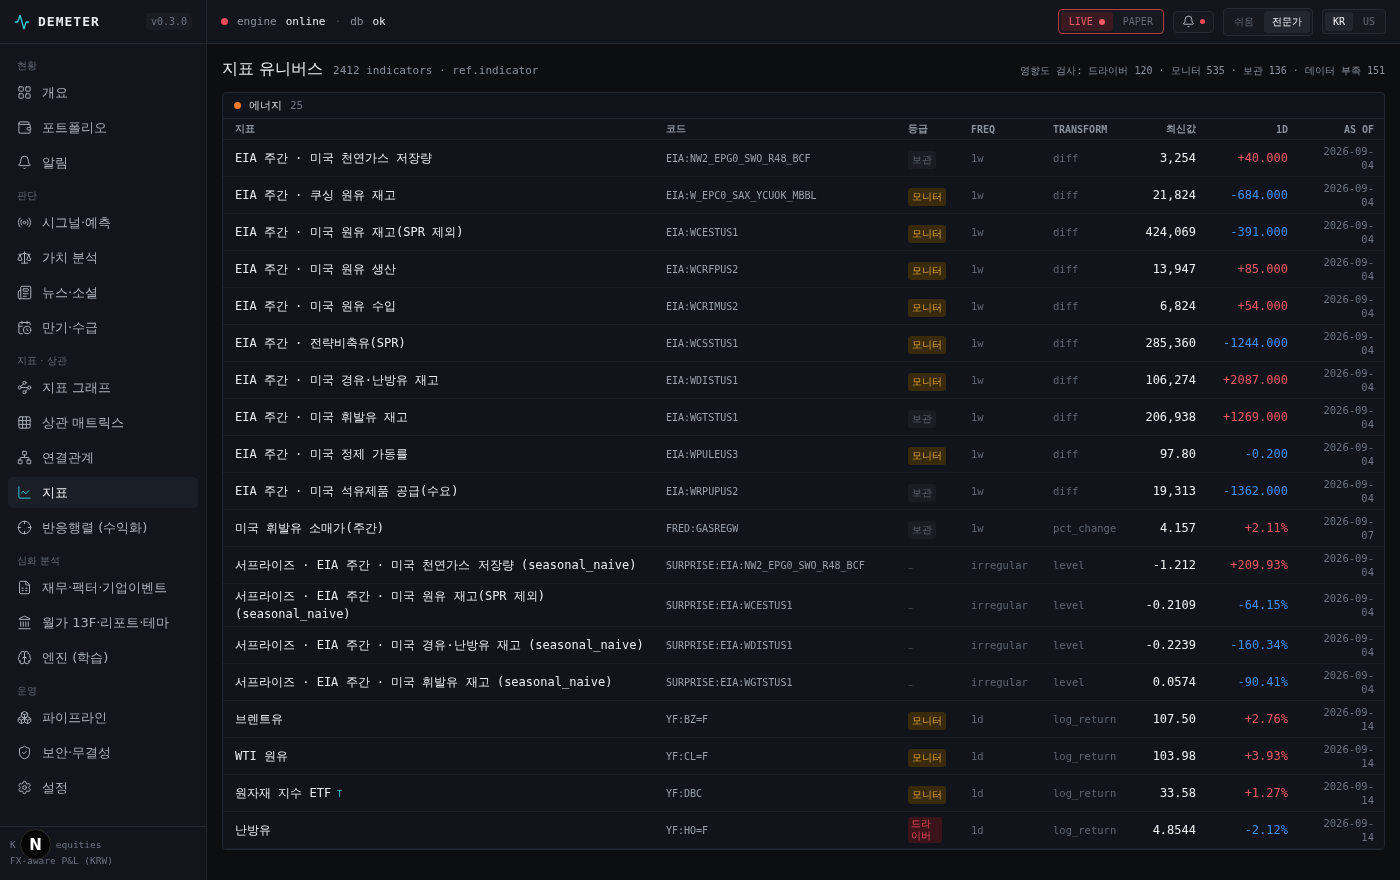  I want to click on sidebar-item: 파이프라인, so click(103, 717).